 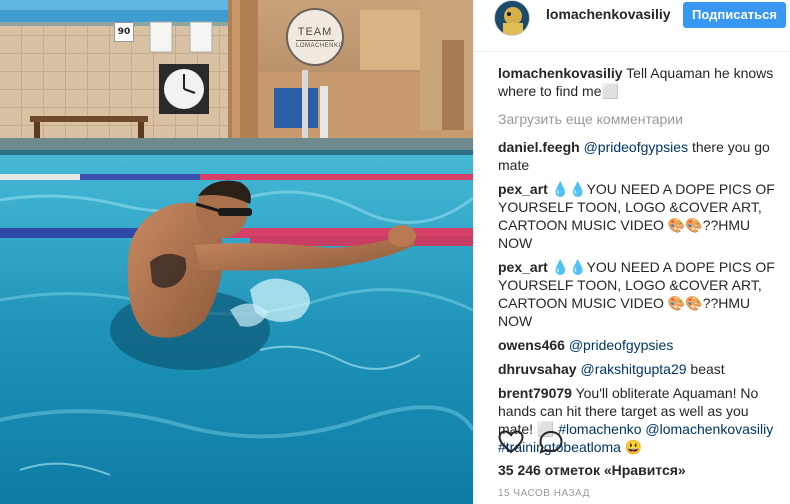 I want to click on scoreboard-sign: 90, so click(x=124, y=32).